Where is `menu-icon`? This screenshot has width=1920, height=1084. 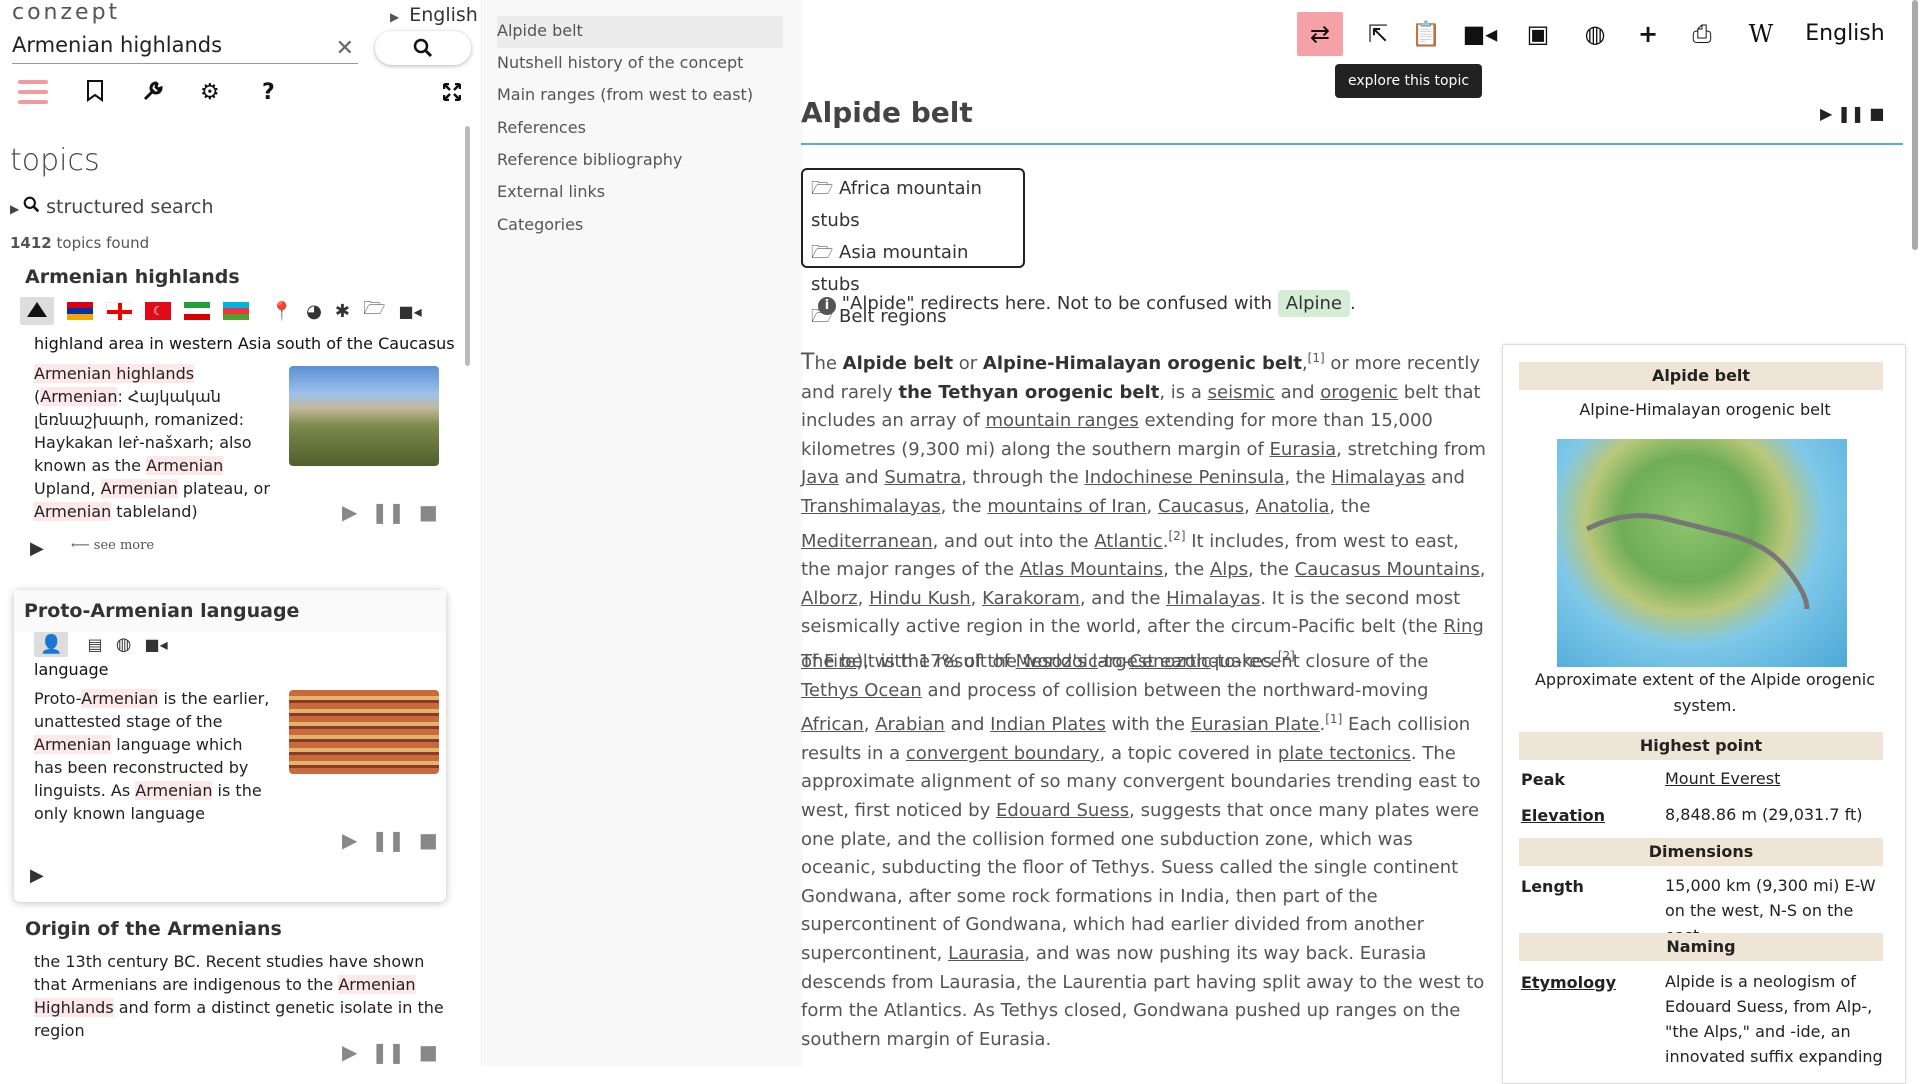 menu-icon is located at coordinates (33, 95).